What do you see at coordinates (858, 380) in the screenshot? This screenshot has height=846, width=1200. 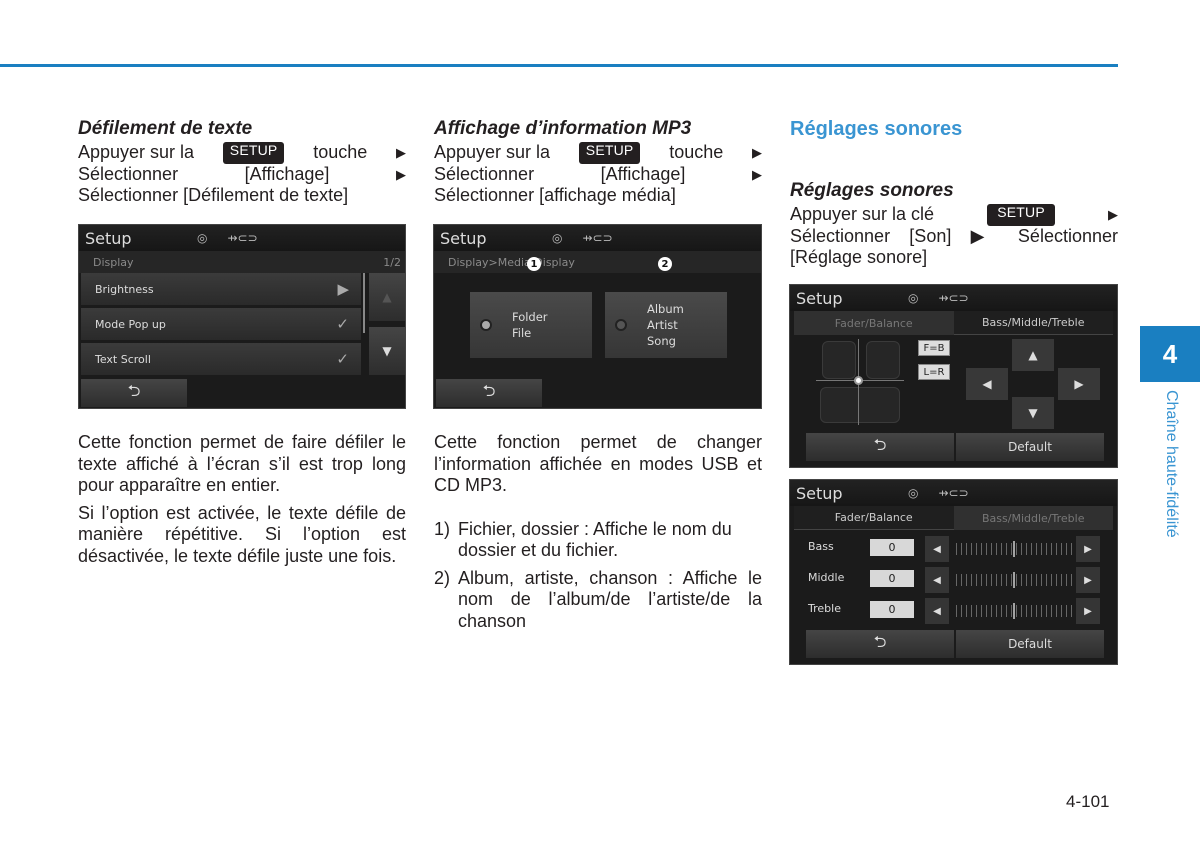 I see `balance-point-handle` at bounding box center [858, 380].